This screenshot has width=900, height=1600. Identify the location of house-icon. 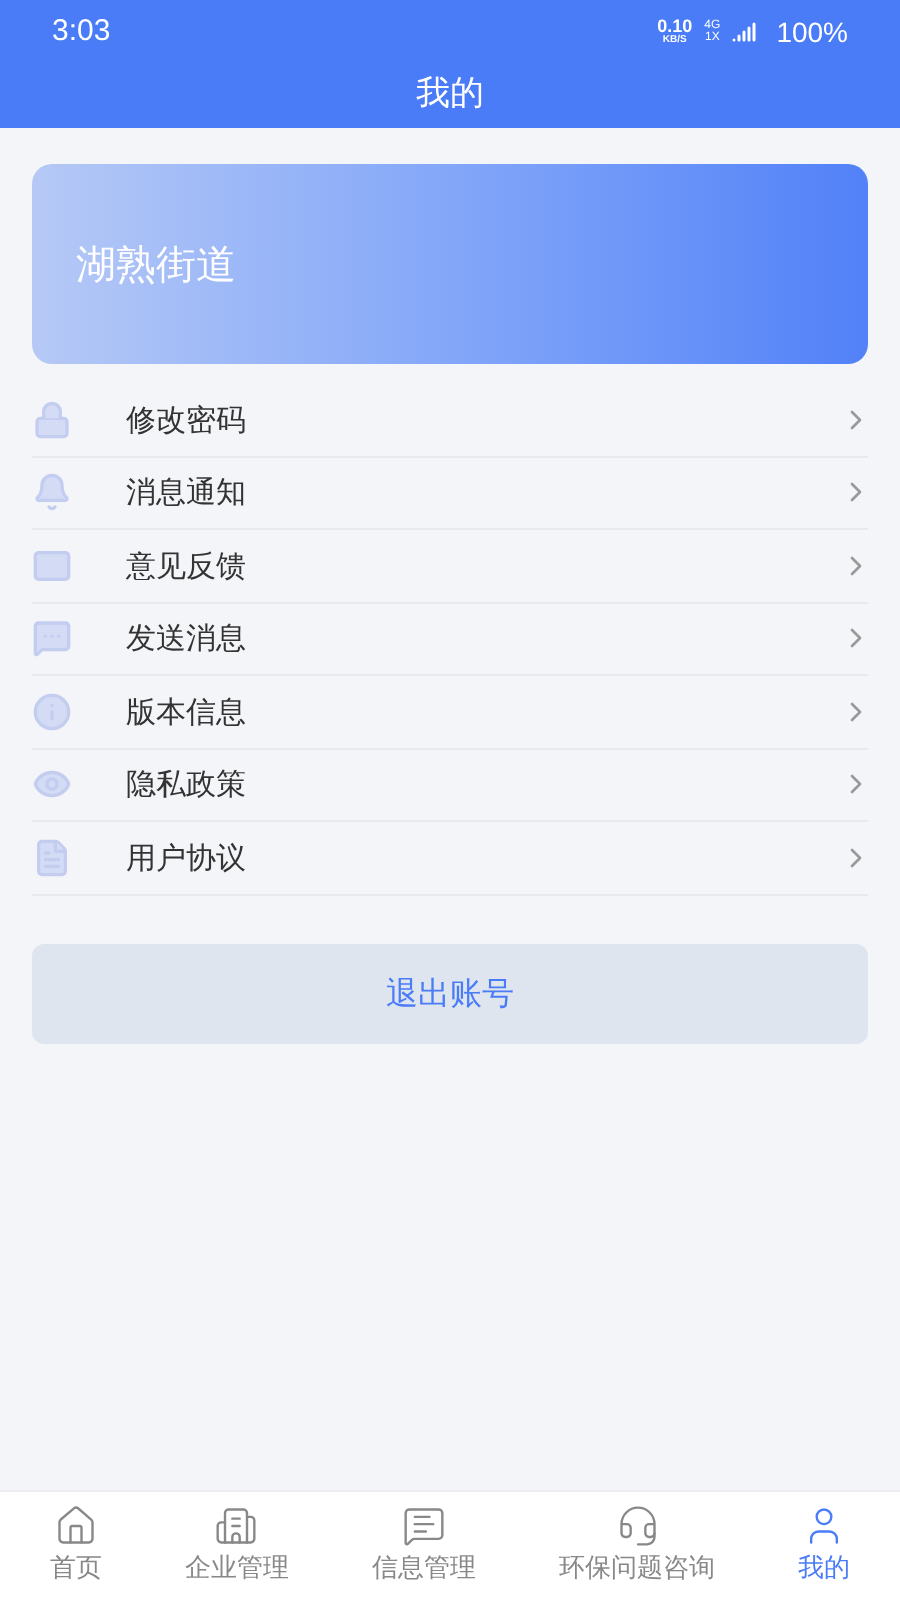
(75, 1525).